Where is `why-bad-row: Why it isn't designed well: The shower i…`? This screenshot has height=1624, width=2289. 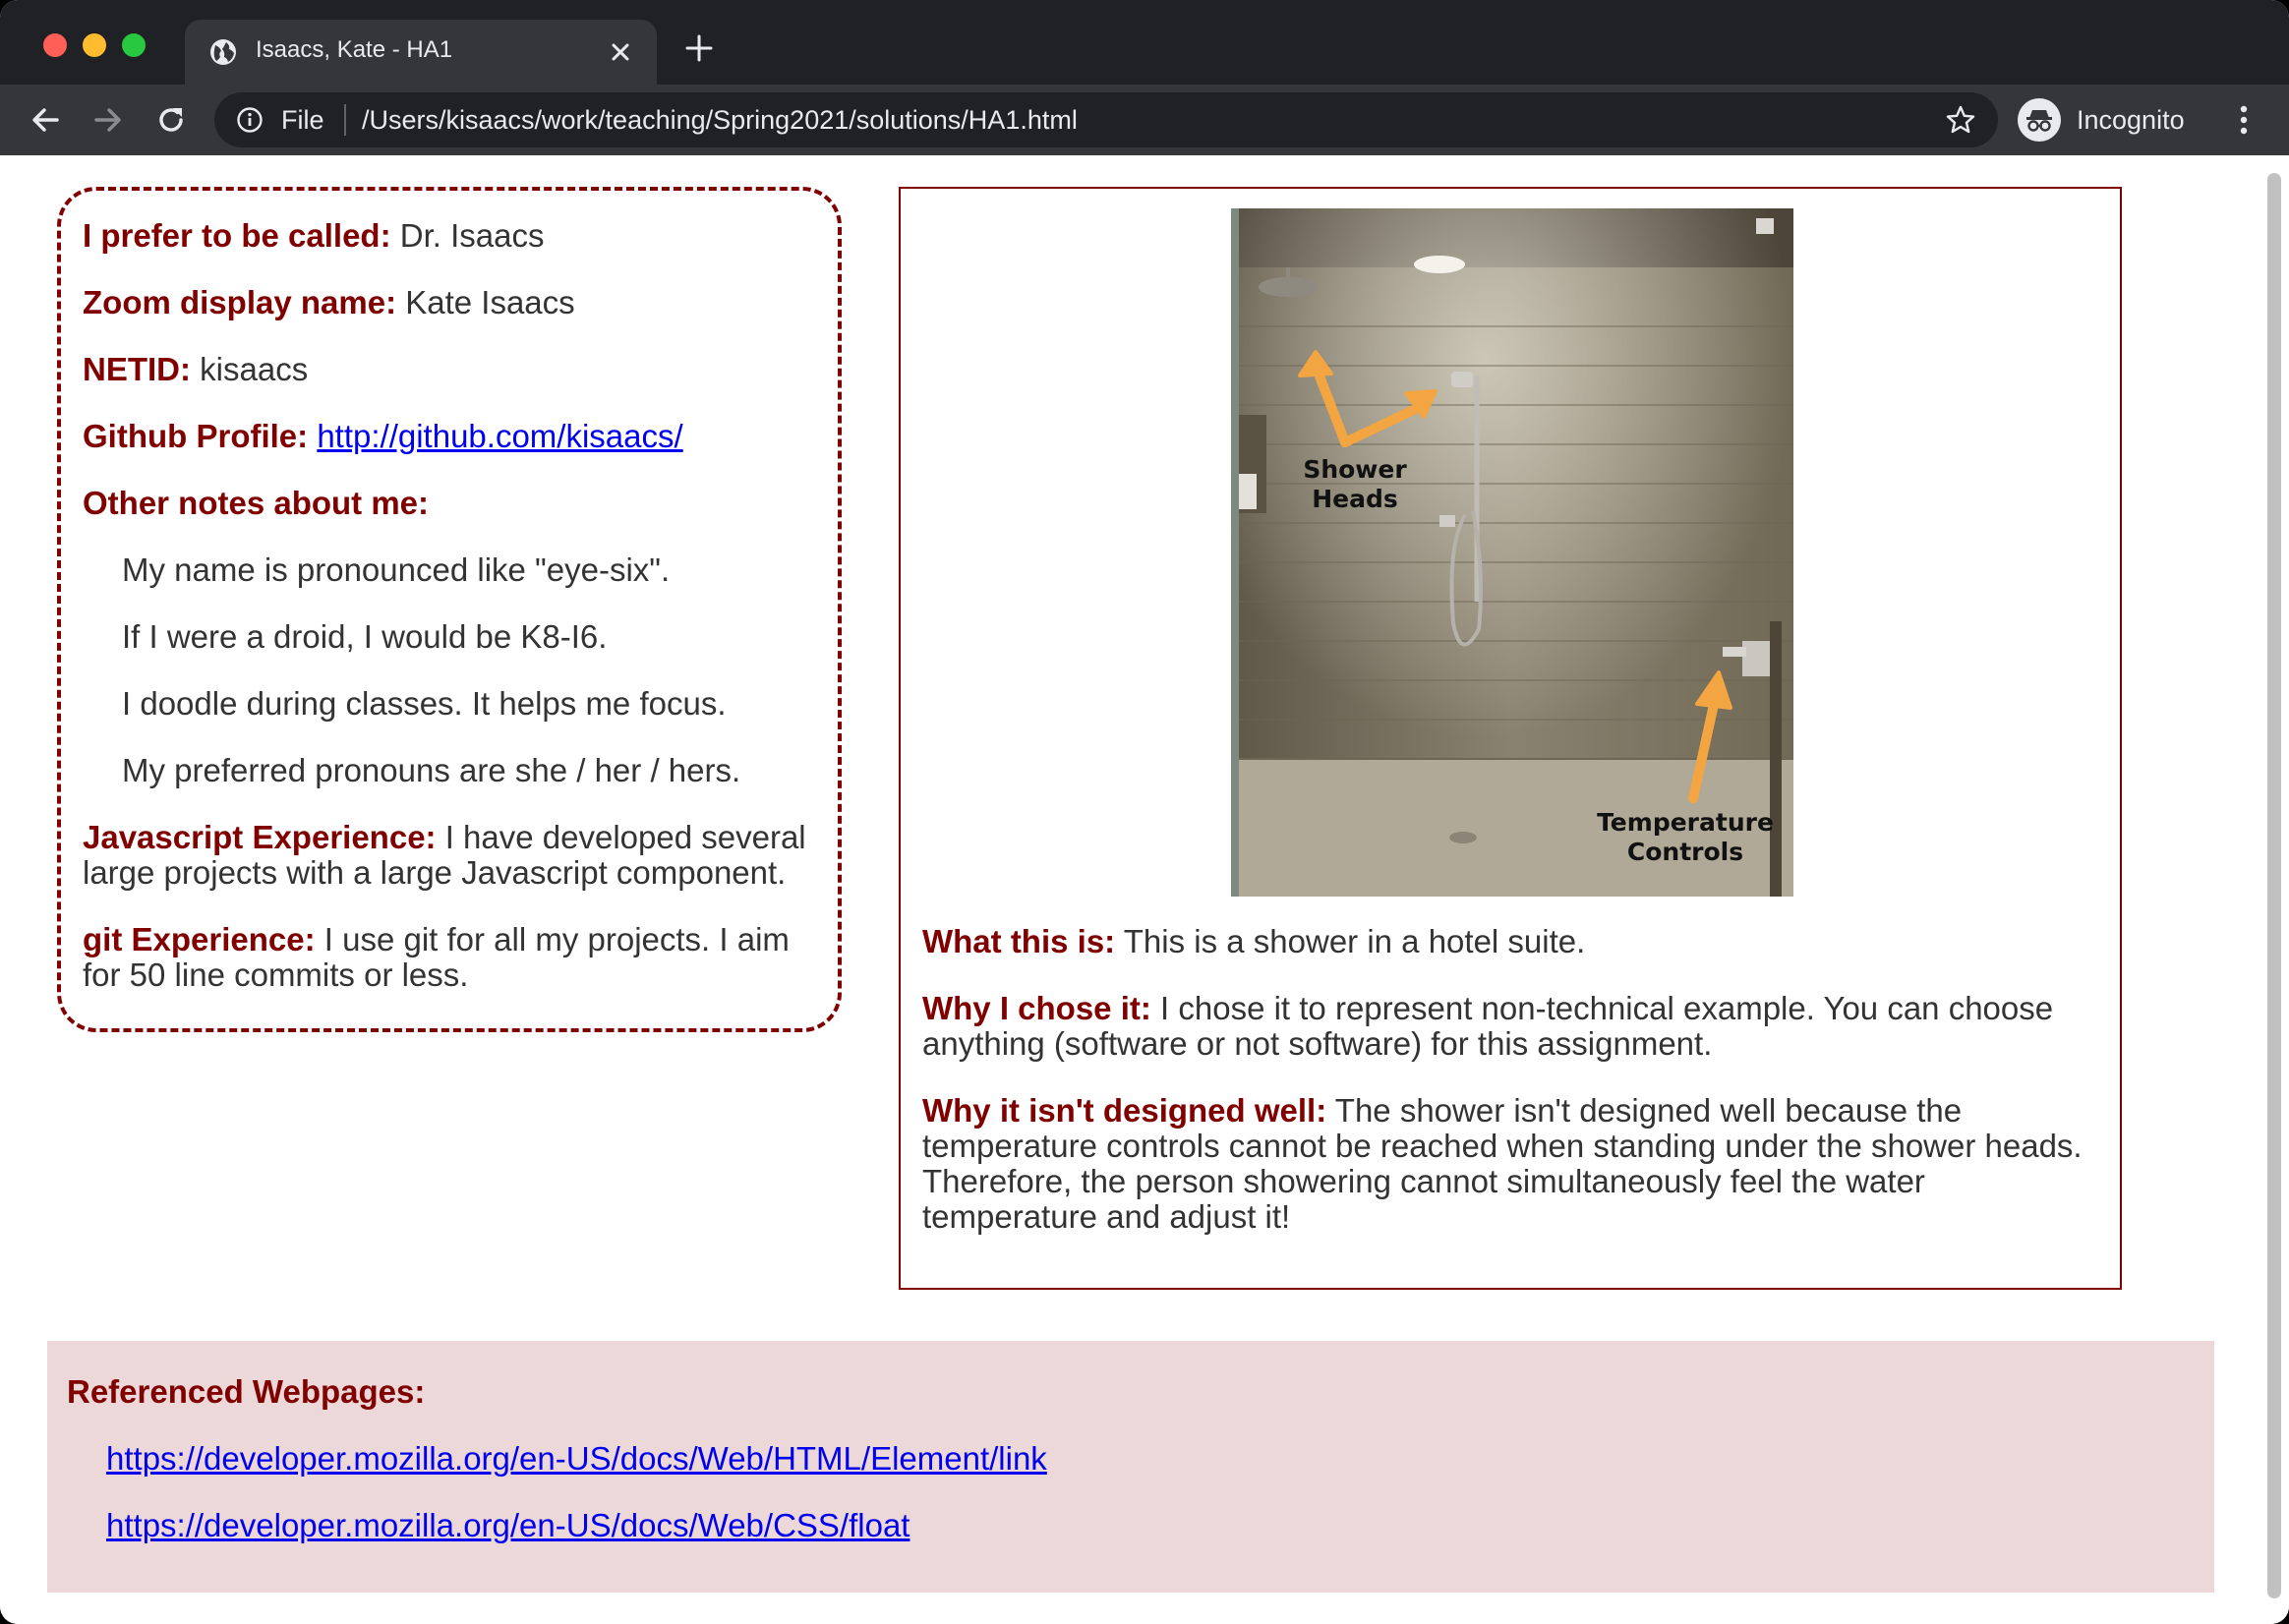
why-bad-row: Why it isn't designed well: The shower i… is located at coordinates (1510, 1164).